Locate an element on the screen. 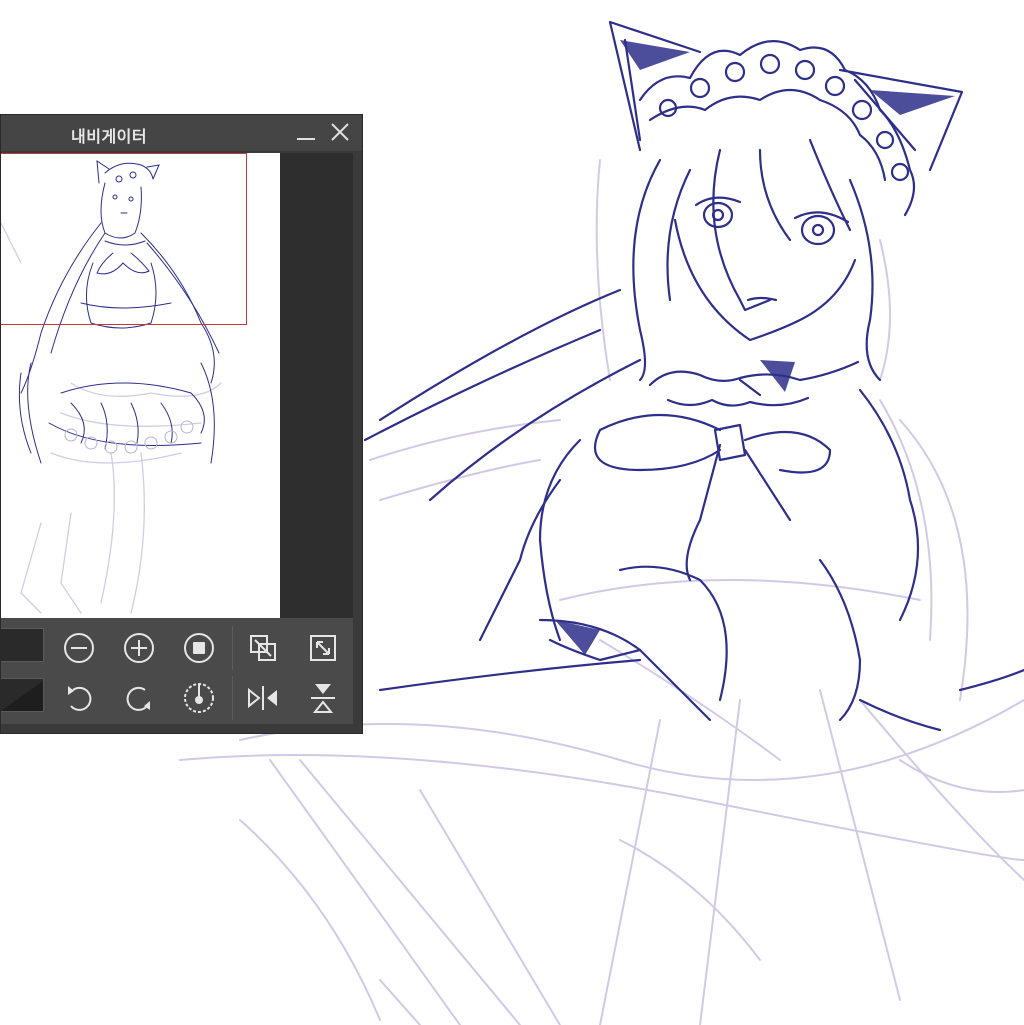  flip-vertical-button is located at coordinates (323, 698).